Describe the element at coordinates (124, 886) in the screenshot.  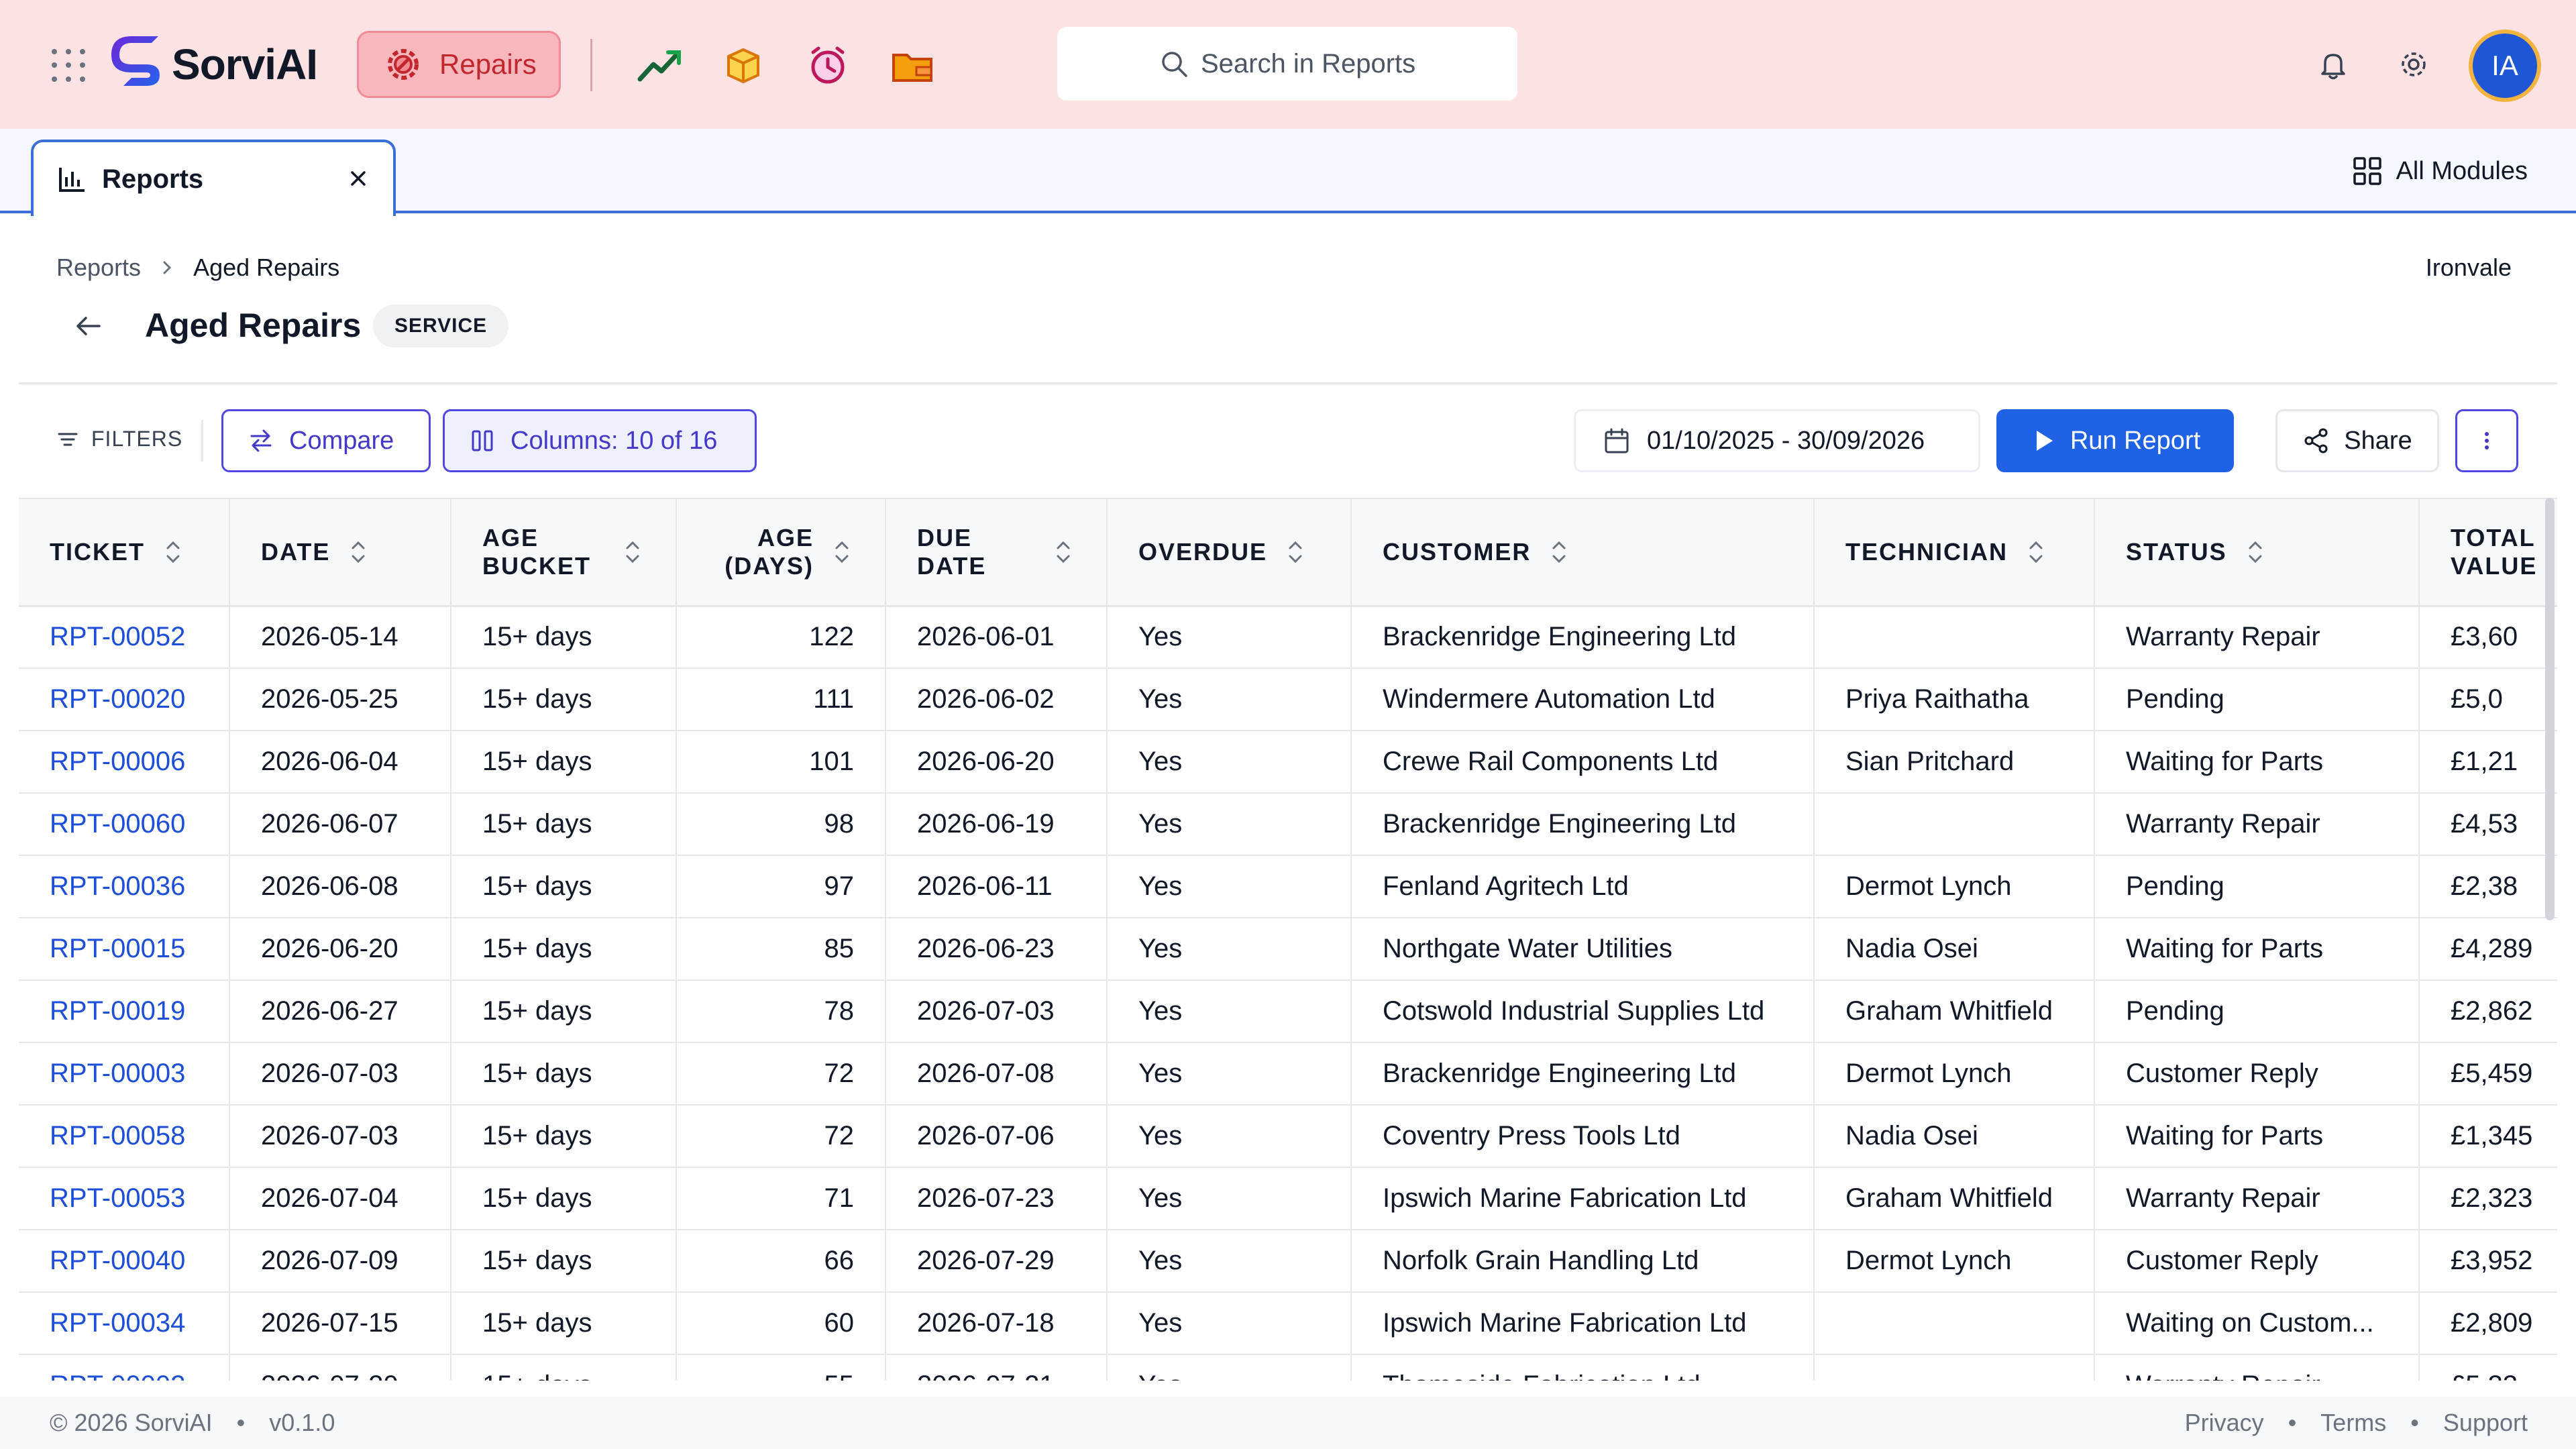
I see `ticket-link: RPT-00036` at that location.